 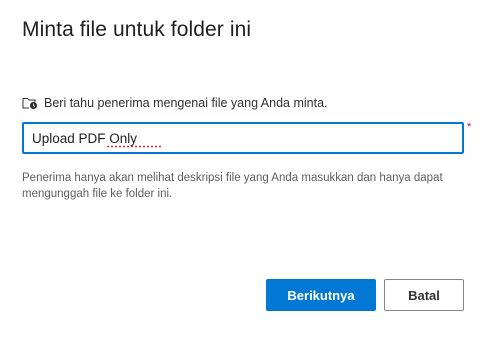 I want to click on description-field, so click(x=243, y=138).